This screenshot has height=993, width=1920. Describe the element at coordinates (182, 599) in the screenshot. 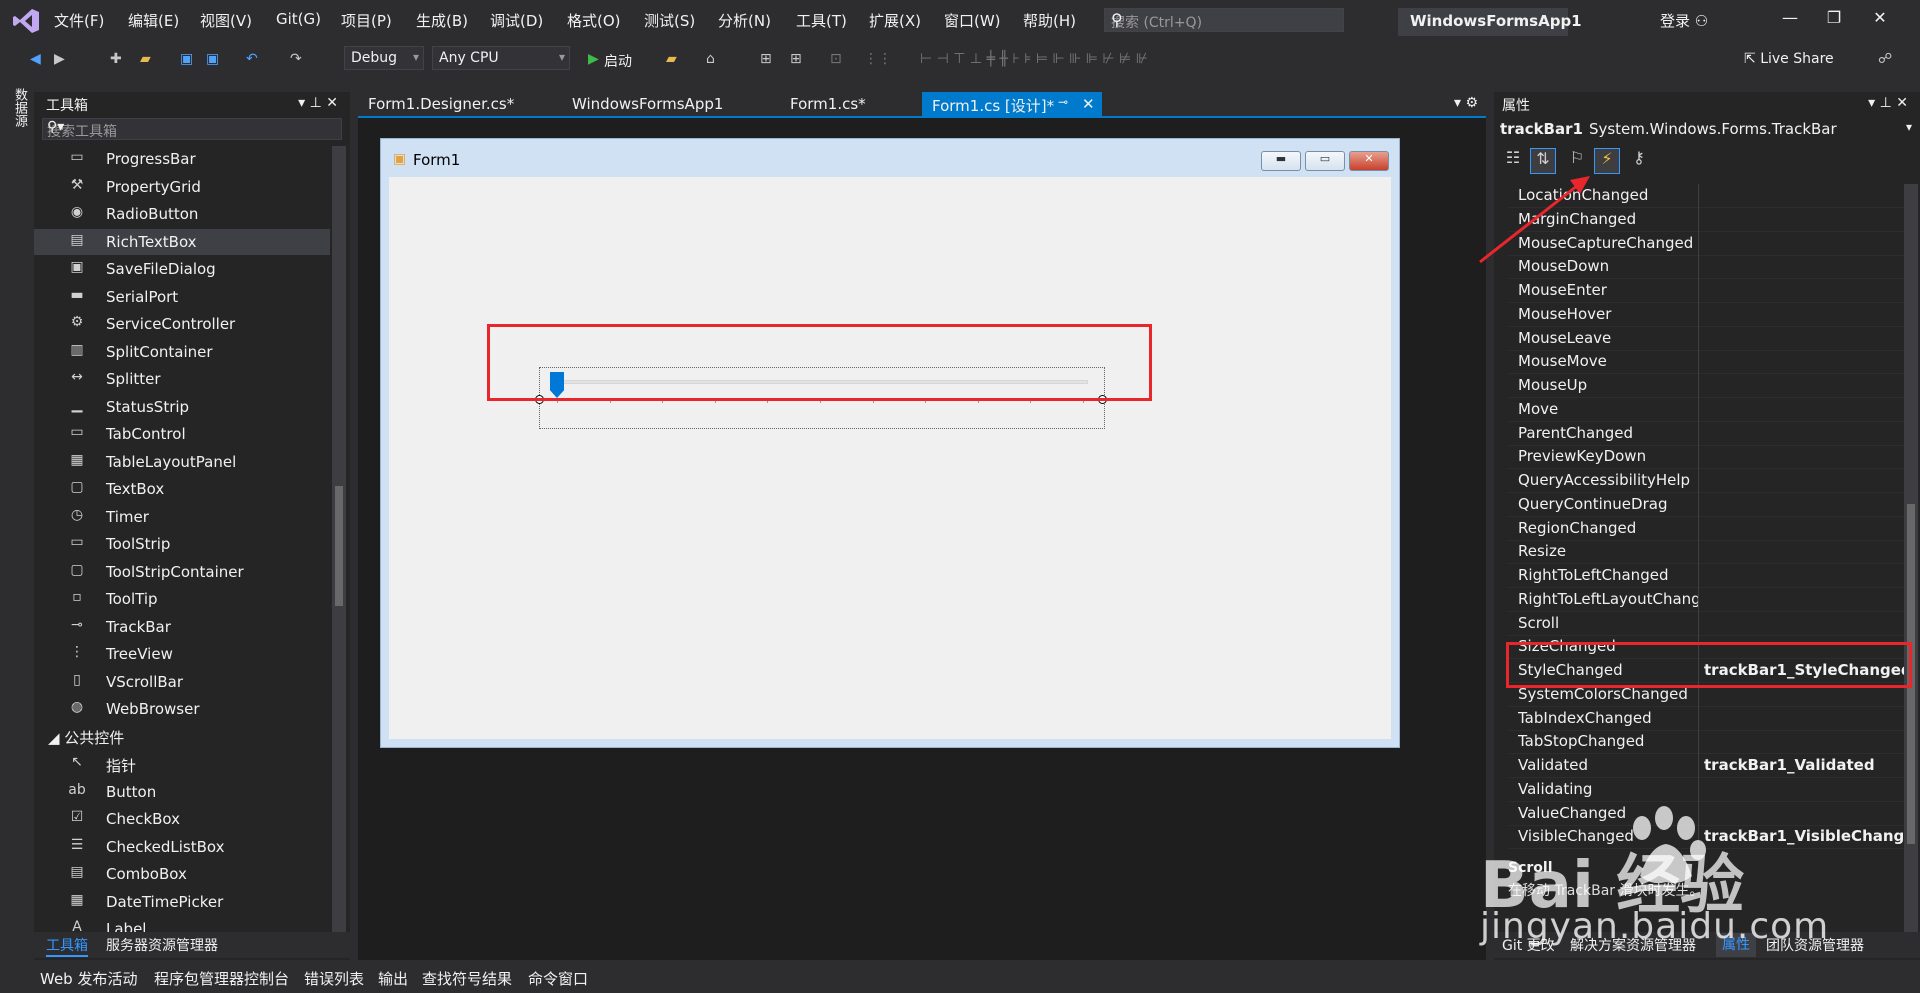

I see `toolbox-item: ▫ ToolTip` at that location.